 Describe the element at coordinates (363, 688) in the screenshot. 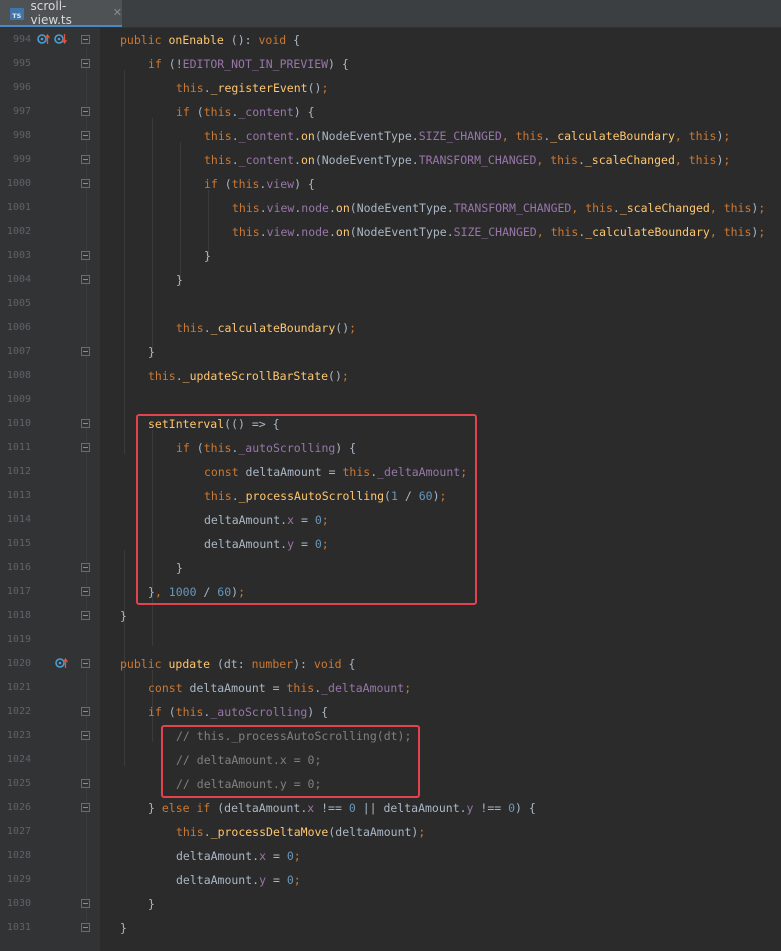

I see `code-token: _deltaAmount` at that location.